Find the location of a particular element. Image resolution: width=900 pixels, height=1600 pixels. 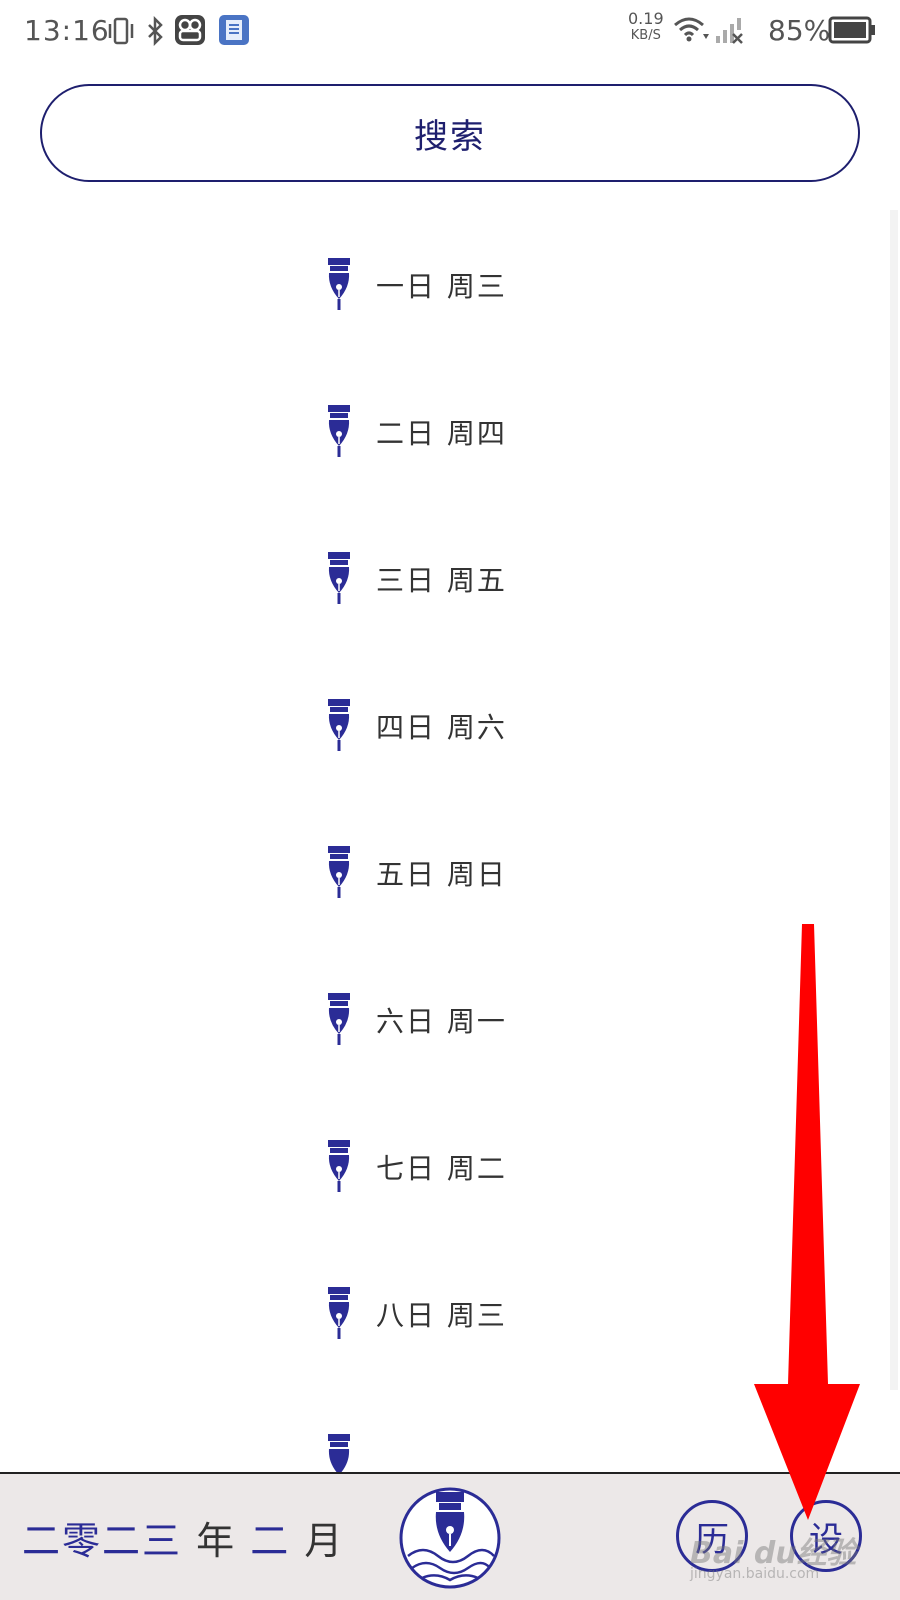

search-button: 搜索 is located at coordinates (450, 133).